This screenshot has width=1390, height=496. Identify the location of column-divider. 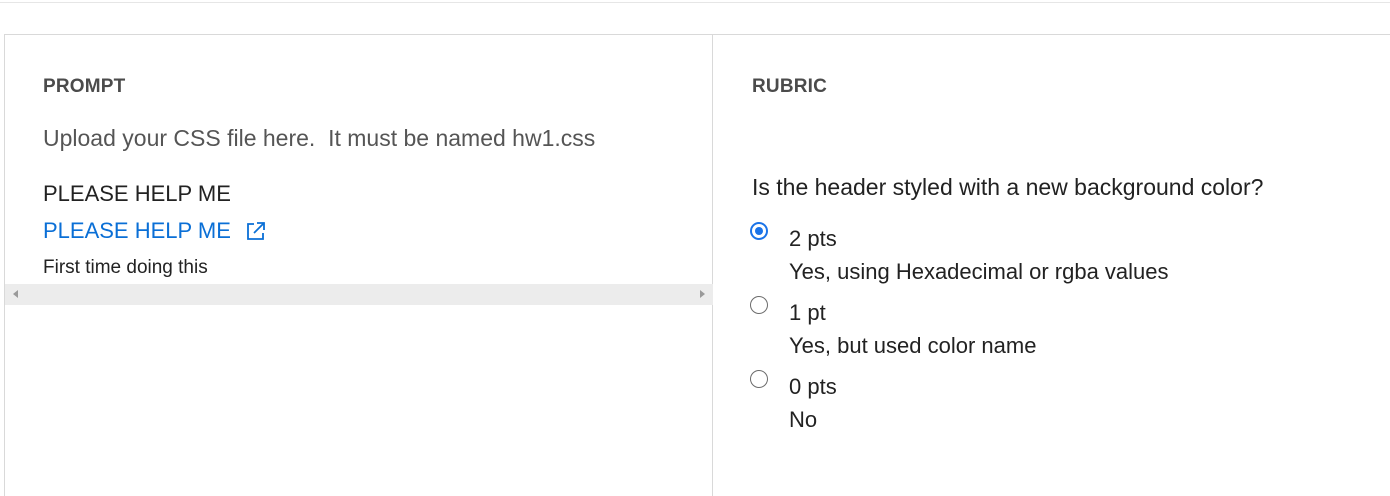
(712, 265).